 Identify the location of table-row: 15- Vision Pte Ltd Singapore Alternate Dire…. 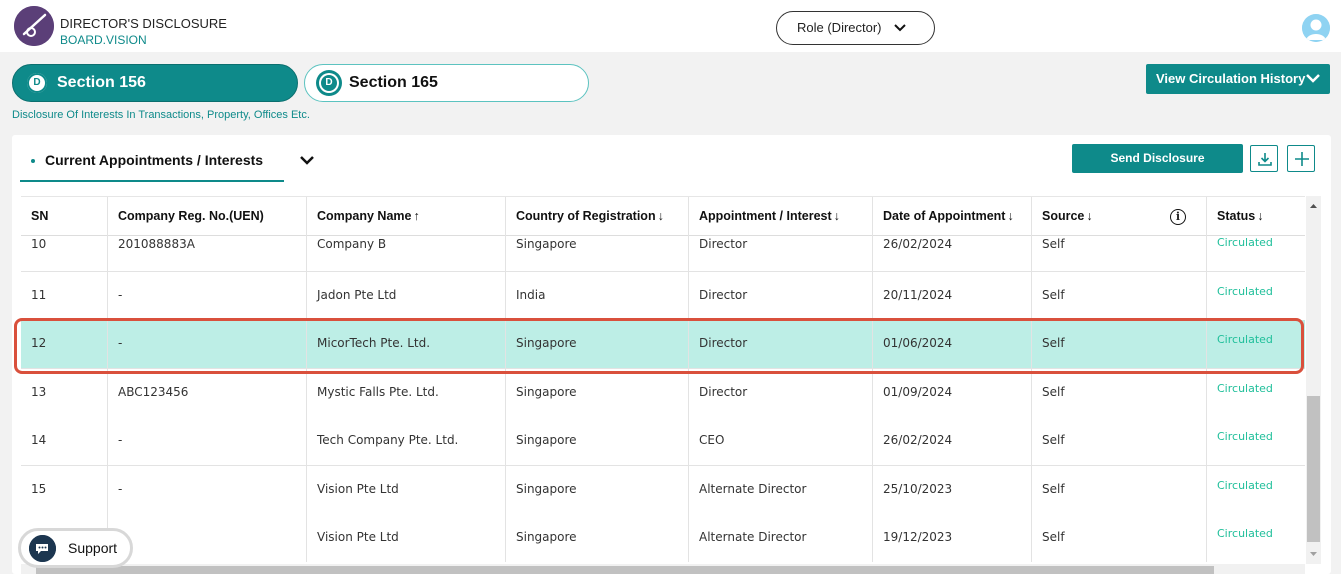
(663, 490).